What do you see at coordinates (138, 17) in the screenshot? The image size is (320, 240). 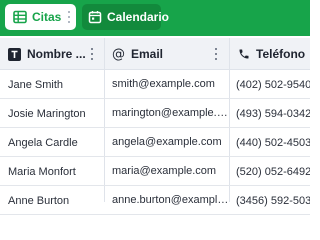 I see `tab-calendario-label: Calendario` at bounding box center [138, 17].